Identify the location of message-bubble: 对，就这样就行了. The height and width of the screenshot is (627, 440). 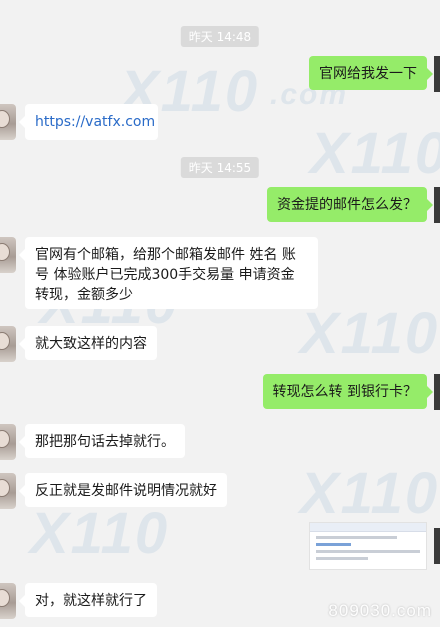
(88, 600).